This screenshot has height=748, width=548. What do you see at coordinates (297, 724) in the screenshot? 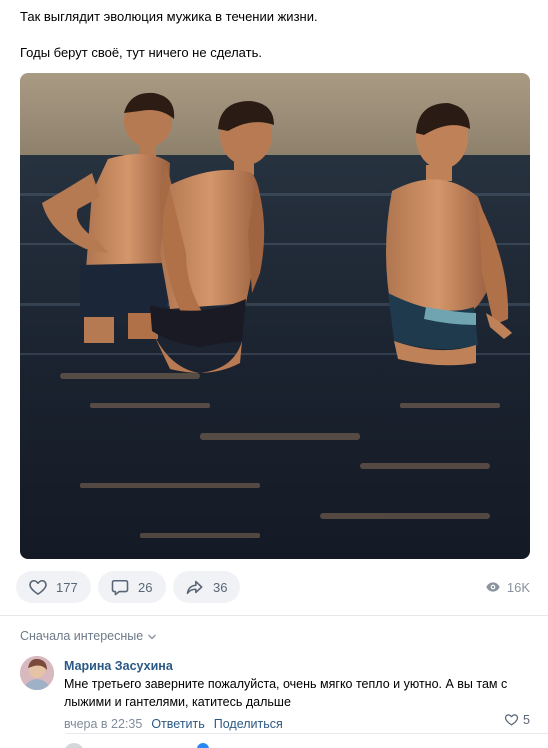
I see `comment-meta: вчера в 22:35 Ответить Поделиться` at bounding box center [297, 724].